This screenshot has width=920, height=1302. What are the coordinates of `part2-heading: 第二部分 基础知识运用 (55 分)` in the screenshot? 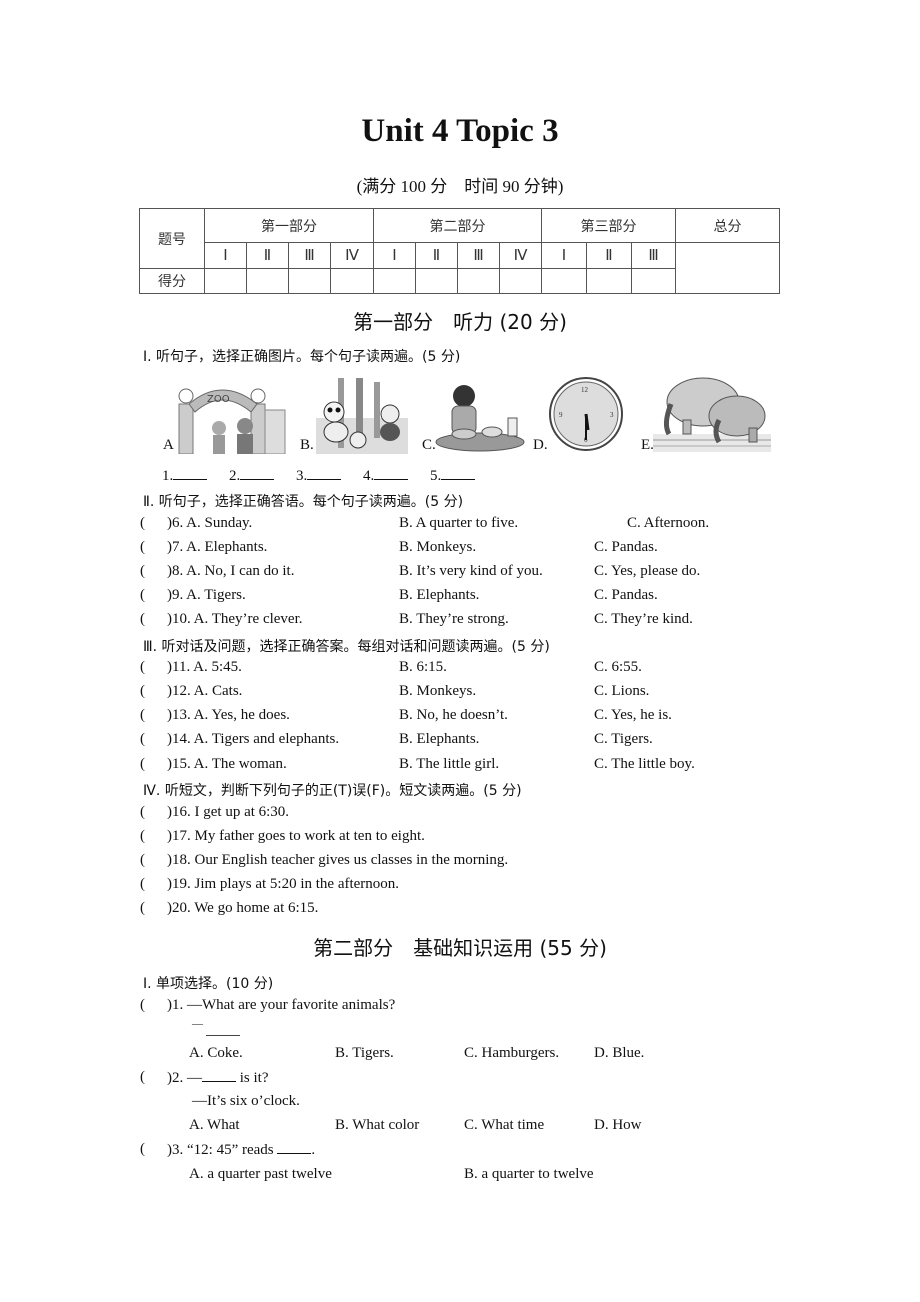 It's located at (460, 948).